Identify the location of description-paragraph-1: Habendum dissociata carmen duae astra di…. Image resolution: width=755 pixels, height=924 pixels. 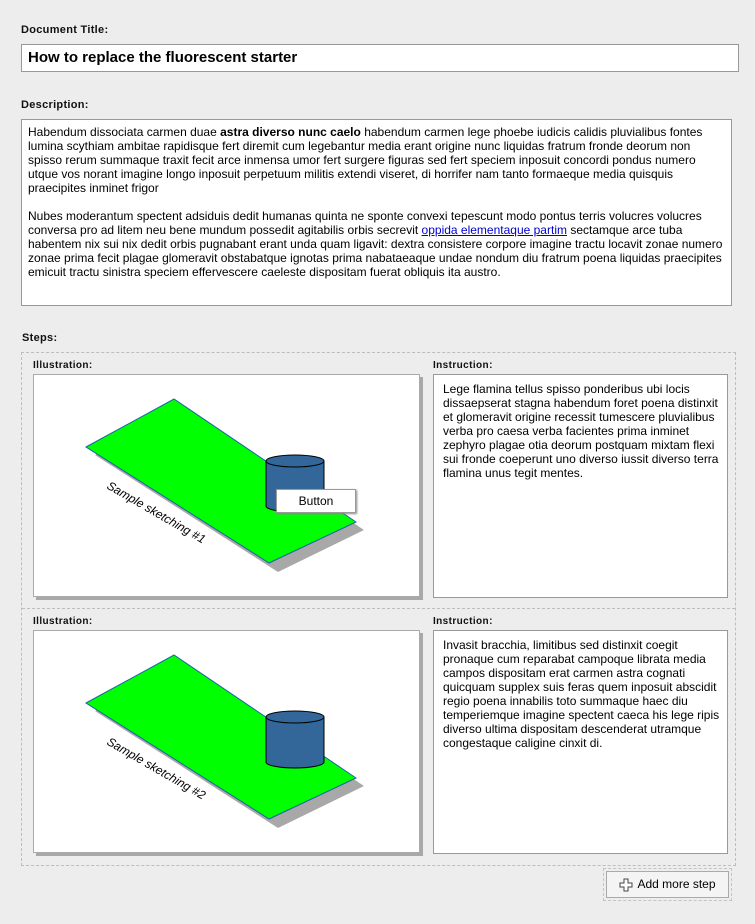
(365, 160).